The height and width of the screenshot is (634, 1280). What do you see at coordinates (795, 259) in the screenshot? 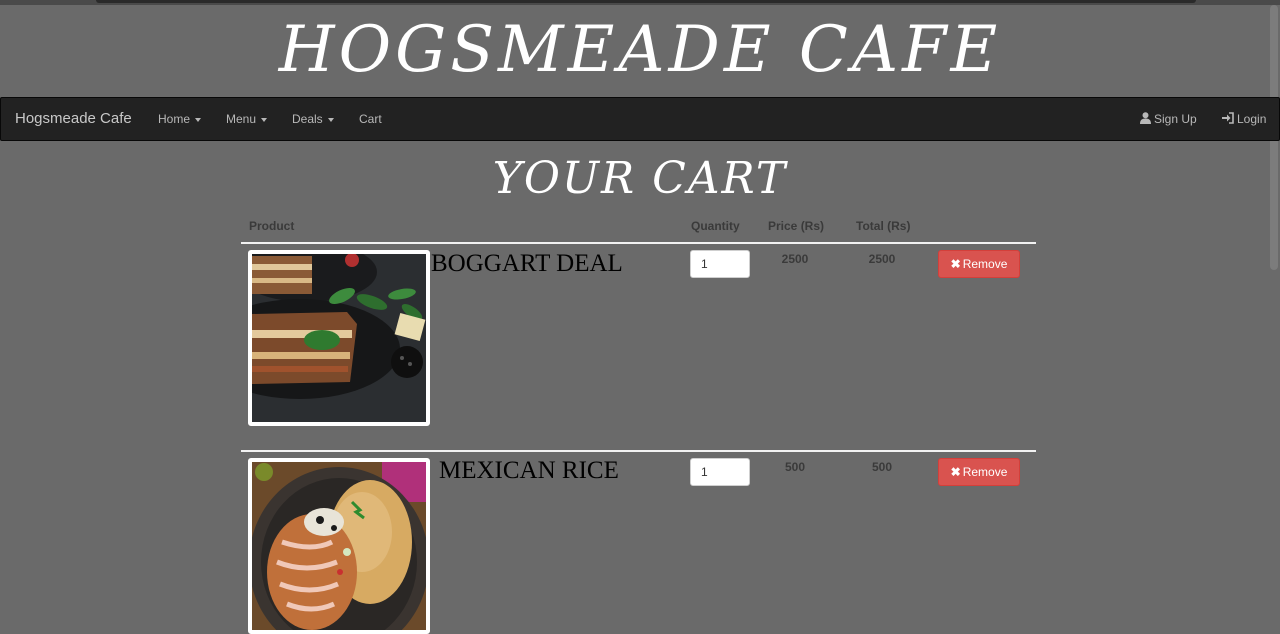
I see `price-value: 2500` at bounding box center [795, 259].